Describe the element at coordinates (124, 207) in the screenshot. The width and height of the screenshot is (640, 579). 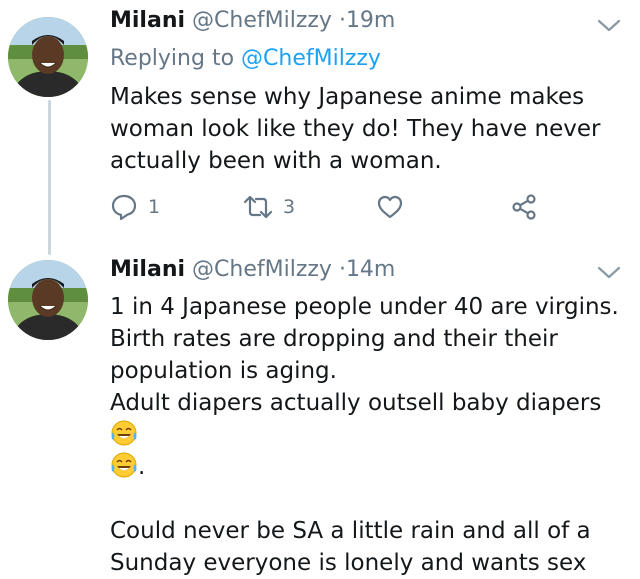
I see `reply-icon` at that location.